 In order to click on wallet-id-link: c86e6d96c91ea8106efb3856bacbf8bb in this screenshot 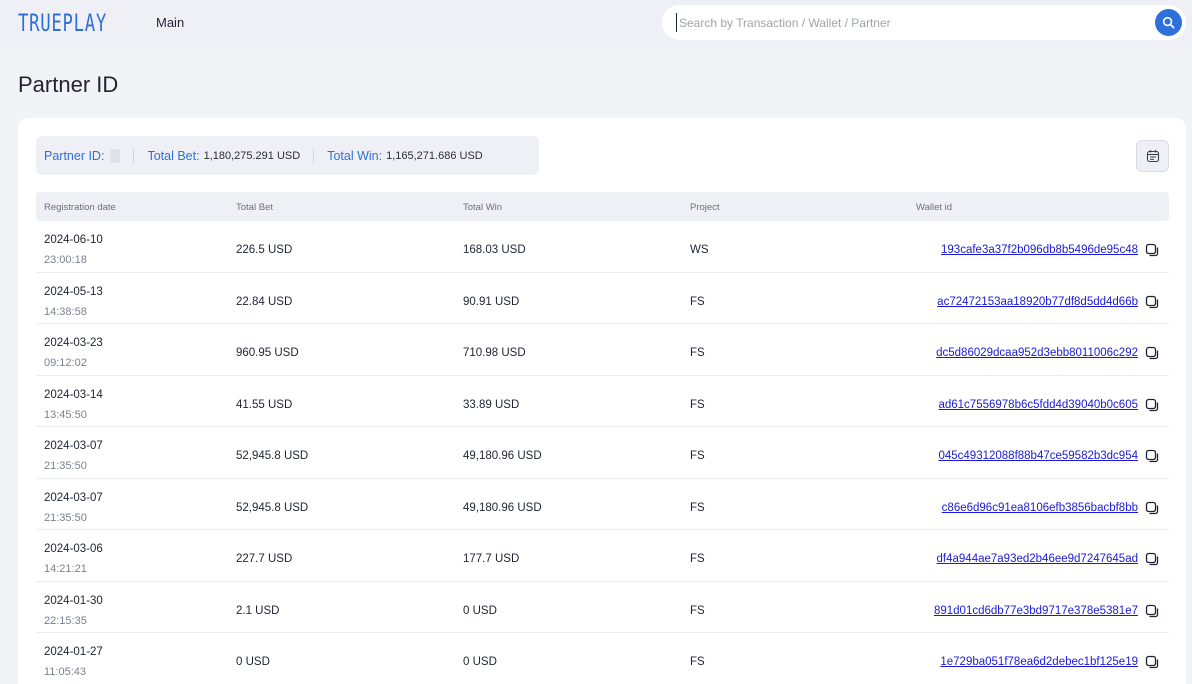, I will do `click(1040, 508)`.